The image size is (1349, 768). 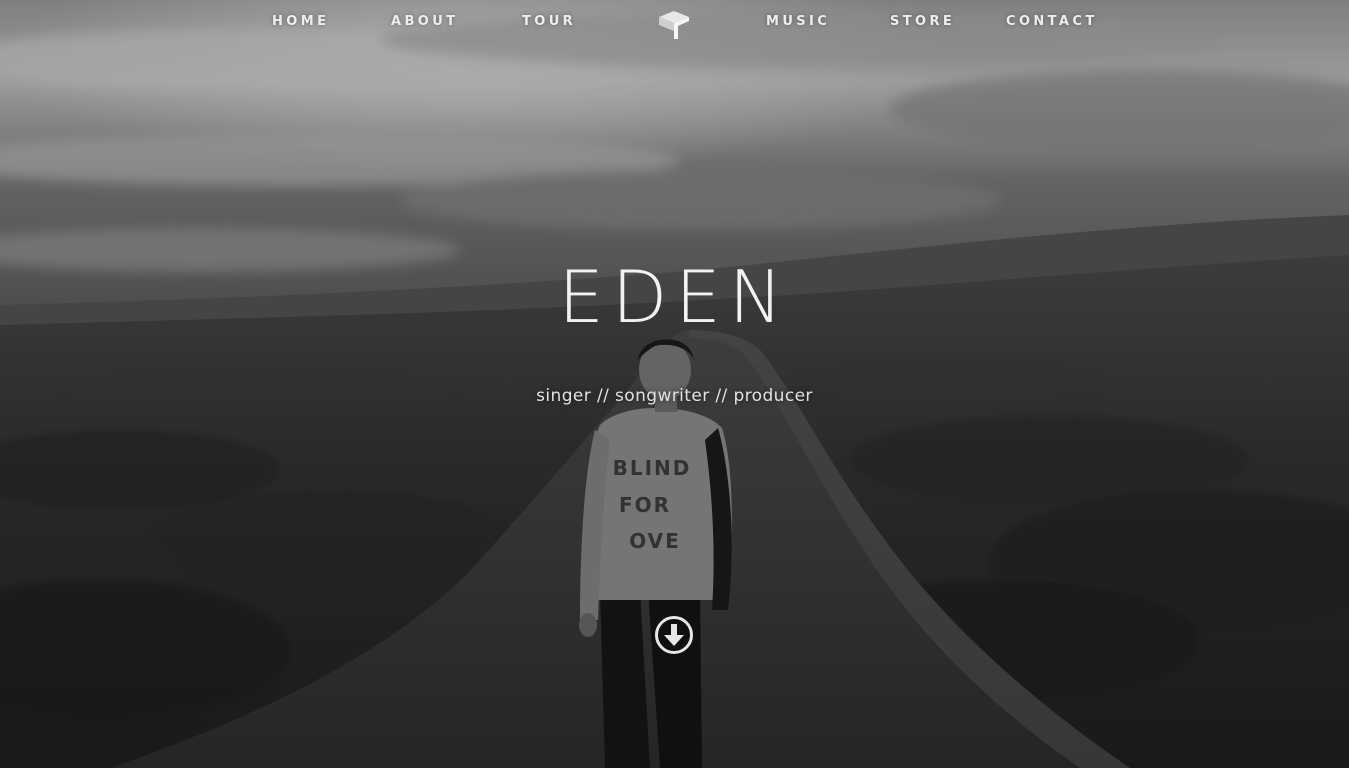 I want to click on nav-contact-link: CONTACT, so click(x=1052, y=21).